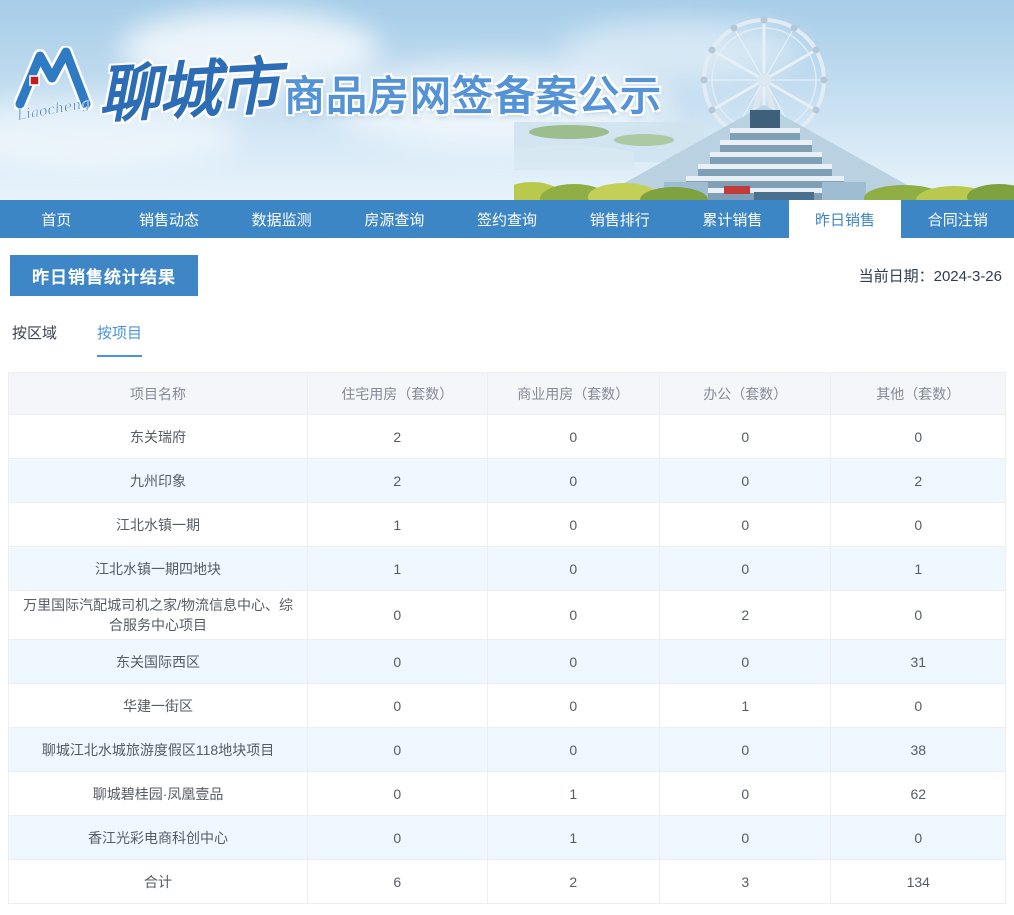 The image size is (1014, 915). Describe the element at coordinates (158, 393) in the screenshot. I see `col-header-project-name: 项目名称` at that location.